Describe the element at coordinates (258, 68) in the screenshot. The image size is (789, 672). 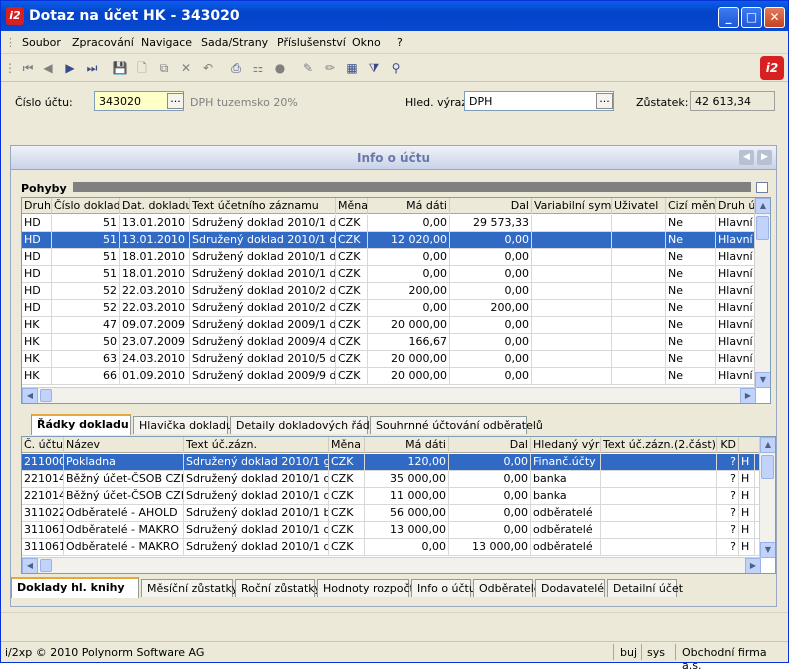
I see `structure-icon: ⚏` at that location.